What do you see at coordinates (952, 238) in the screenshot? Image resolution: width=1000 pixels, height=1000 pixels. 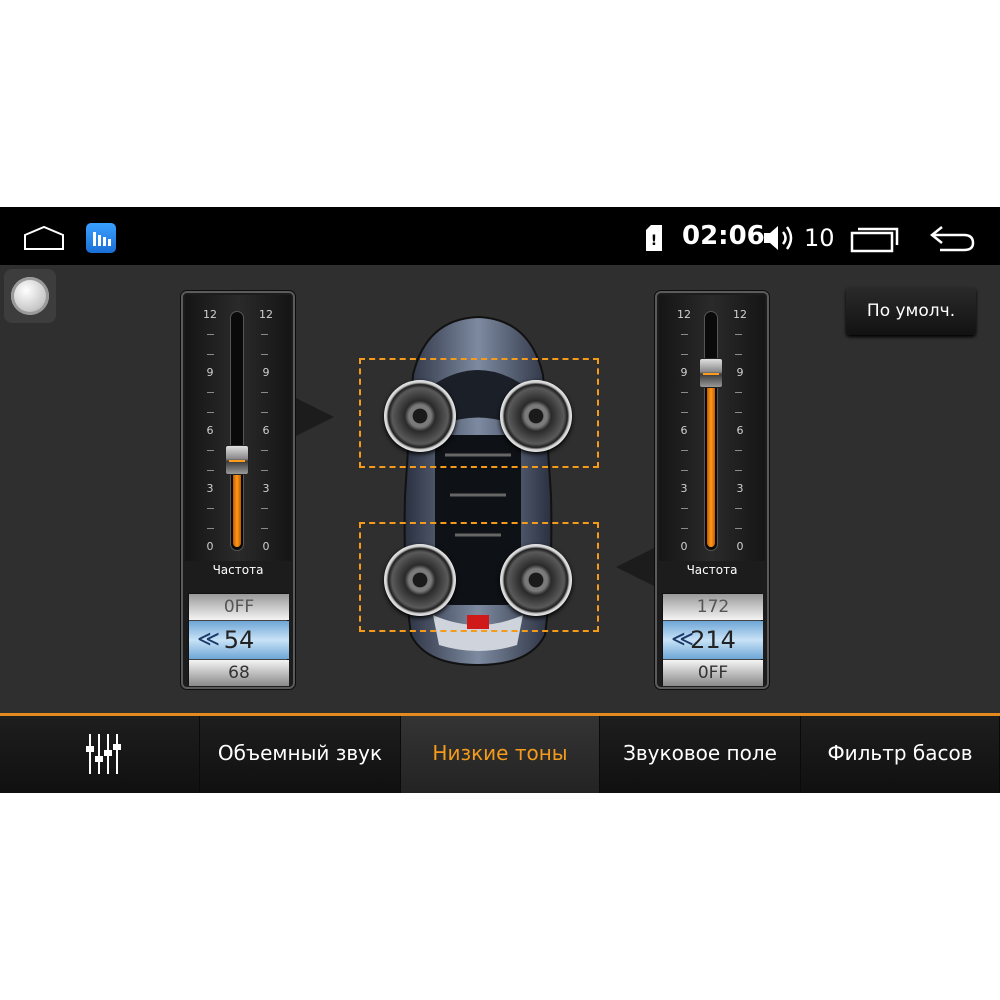 I see `back-icon` at bounding box center [952, 238].